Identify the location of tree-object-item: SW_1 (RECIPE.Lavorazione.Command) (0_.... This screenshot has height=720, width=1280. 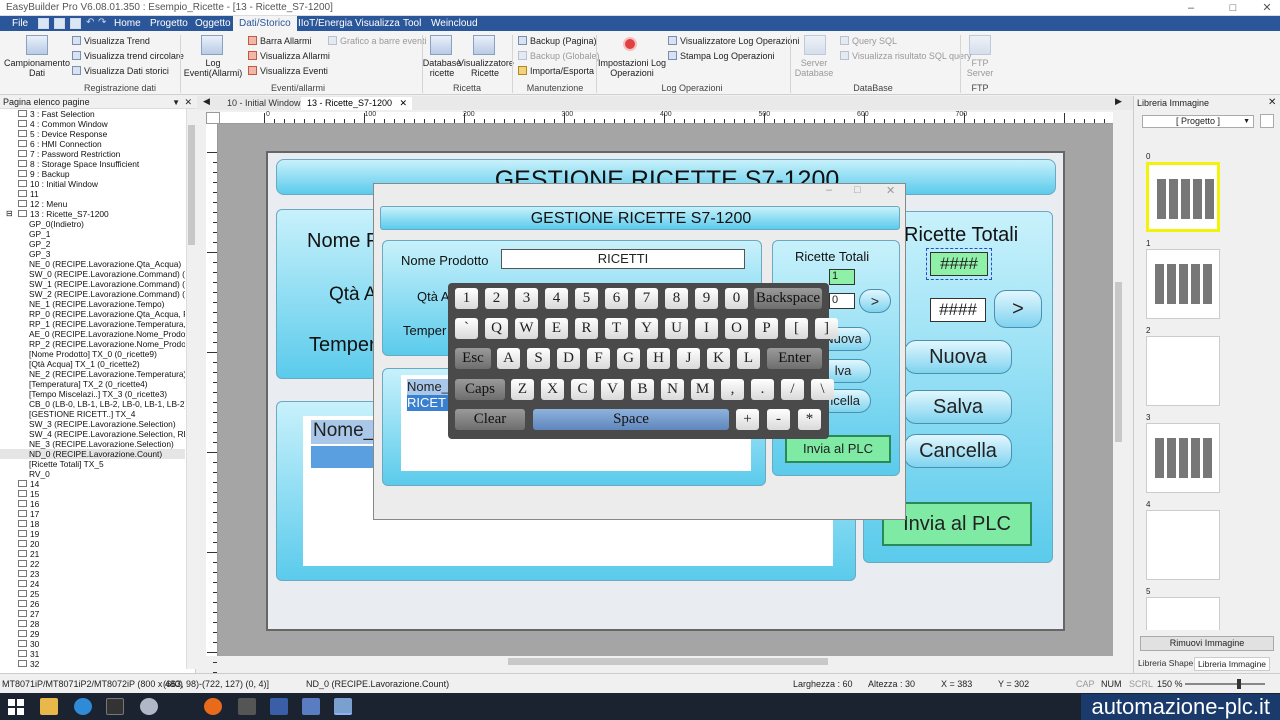
(92, 284).